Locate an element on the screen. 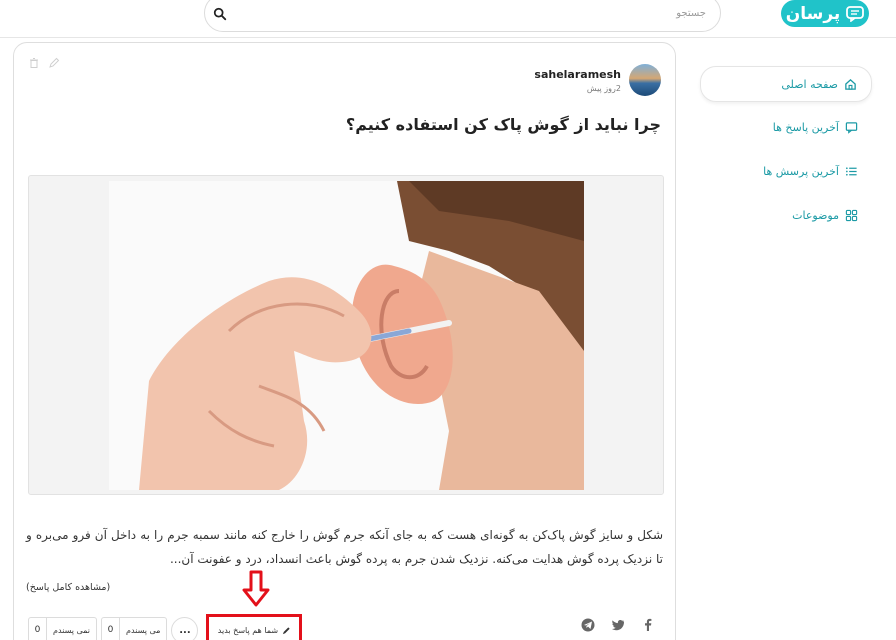 This screenshot has height=640, width=896. dislike-count: 0 is located at coordinates (38, 629).